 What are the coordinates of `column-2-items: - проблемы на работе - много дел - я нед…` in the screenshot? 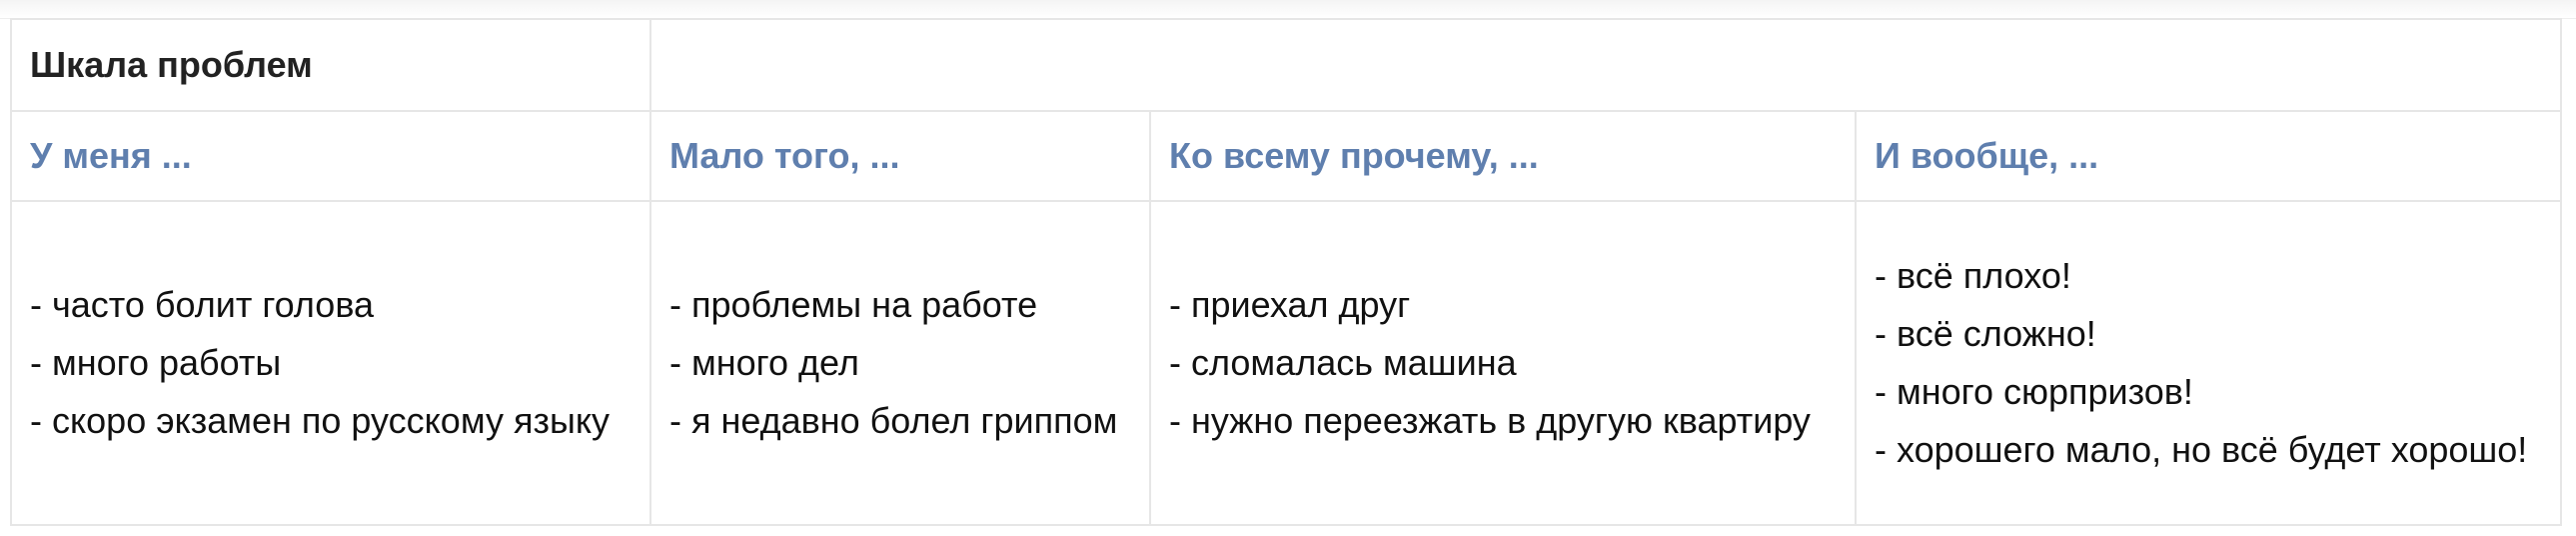 It's located at (900, 363).